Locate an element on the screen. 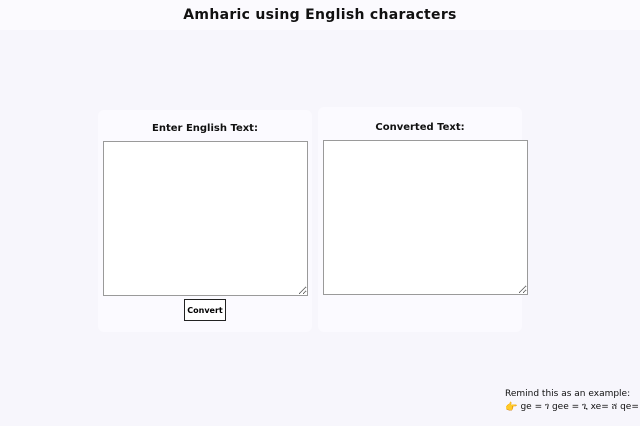  page-header: Amharic using English characters is located at coordinates (320, 15).